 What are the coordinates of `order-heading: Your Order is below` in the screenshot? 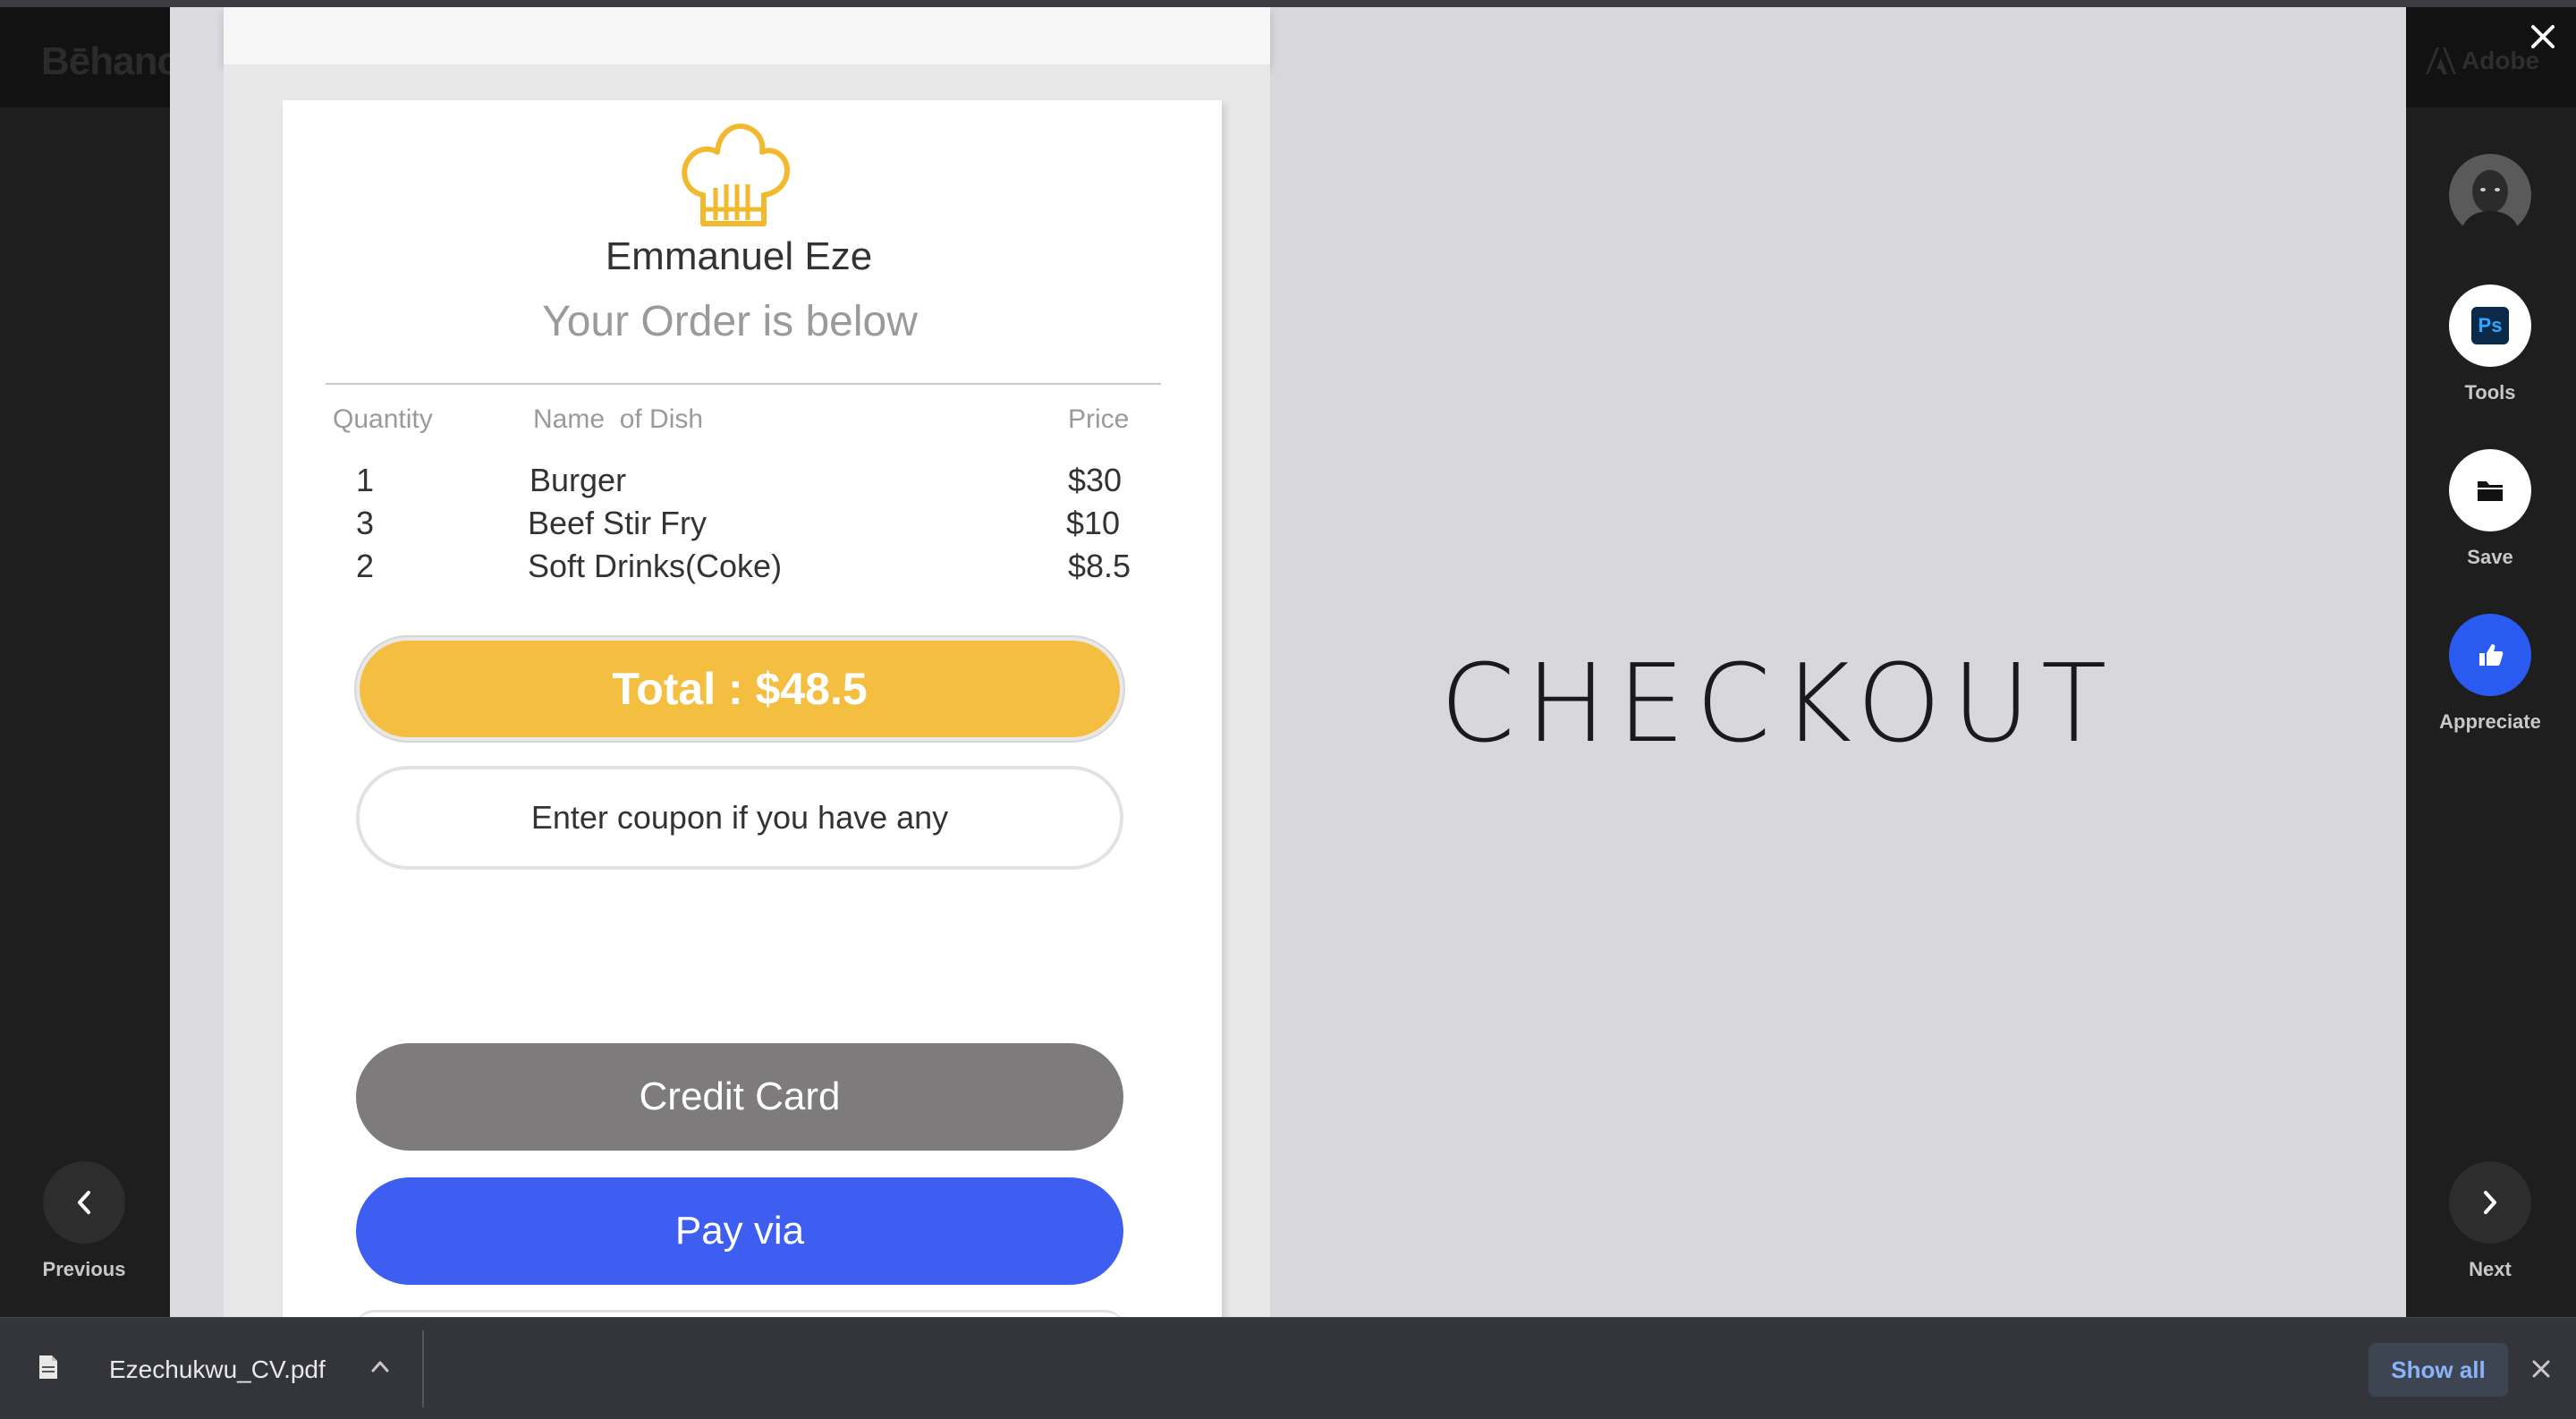 It's located at (730, 321).